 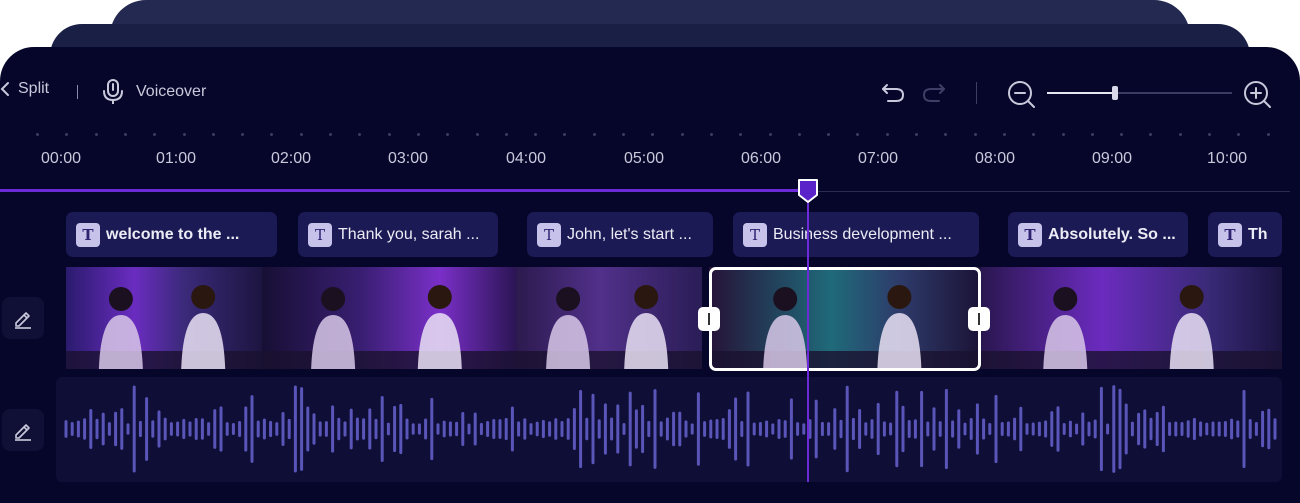 I want to click on toolbar-divider, so click(x=77, y=92).